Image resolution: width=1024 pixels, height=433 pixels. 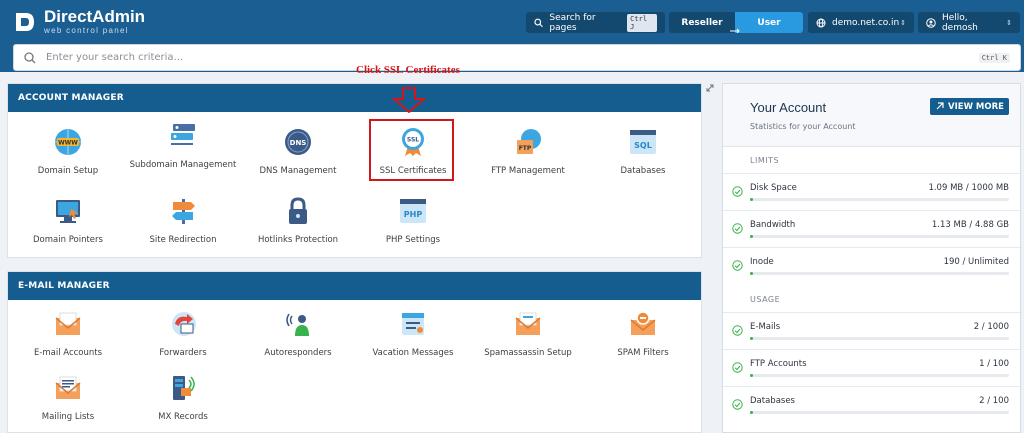 What do you see at coordinates (68, 353) in the screenshot?
I see `tile-label: E-mail Accounts` at bounding box center [68, 353].